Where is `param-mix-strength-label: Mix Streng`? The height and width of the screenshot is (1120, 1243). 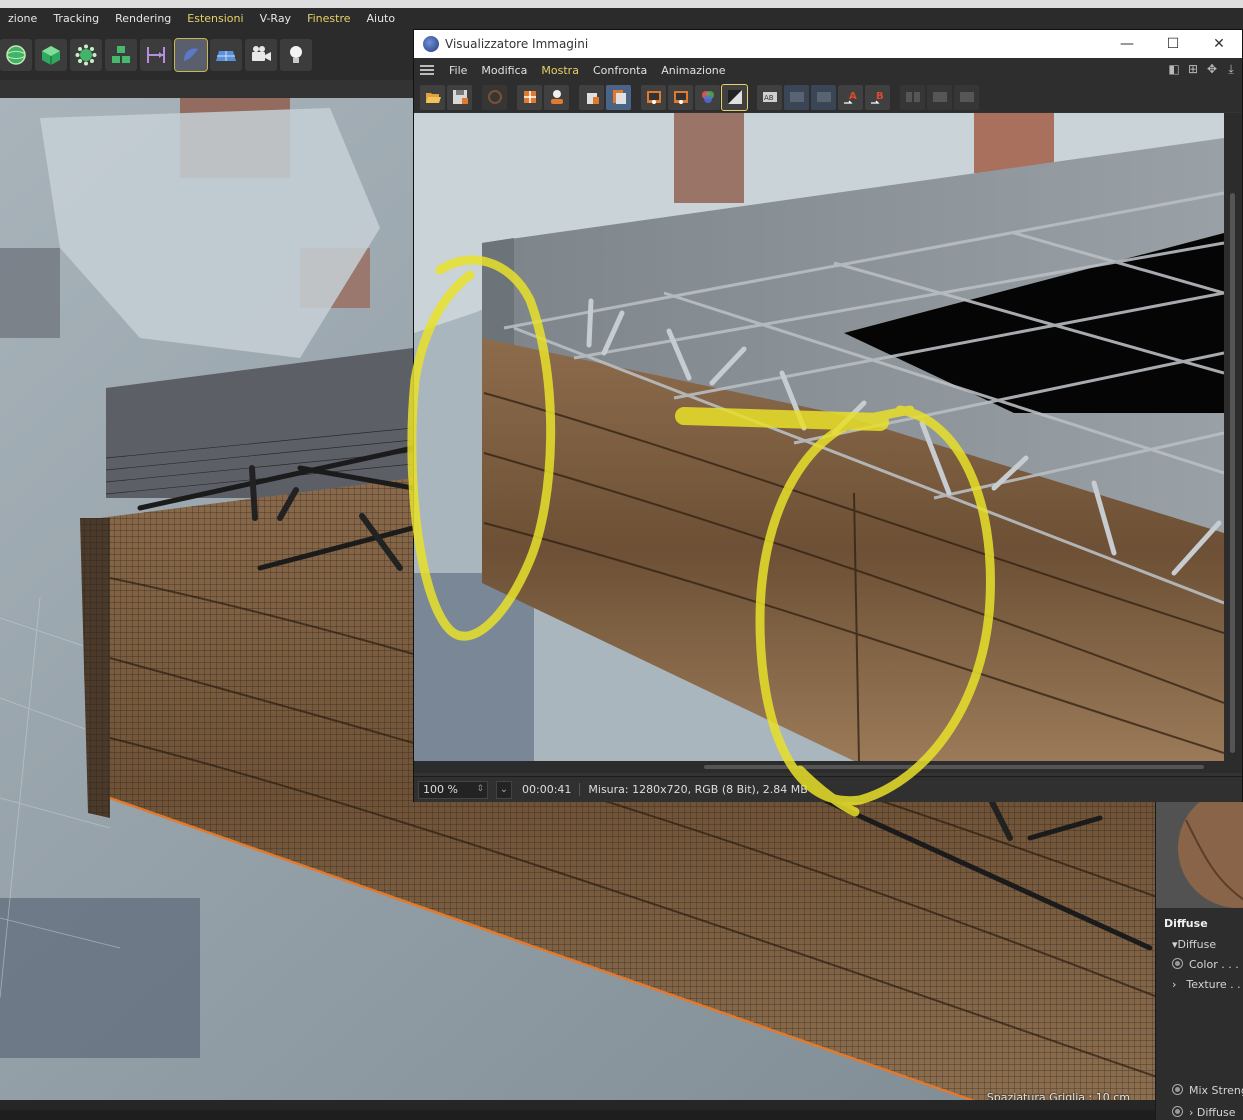
param-mix-strength-label: Mix Streng is located at coordinates (1216, 1090).